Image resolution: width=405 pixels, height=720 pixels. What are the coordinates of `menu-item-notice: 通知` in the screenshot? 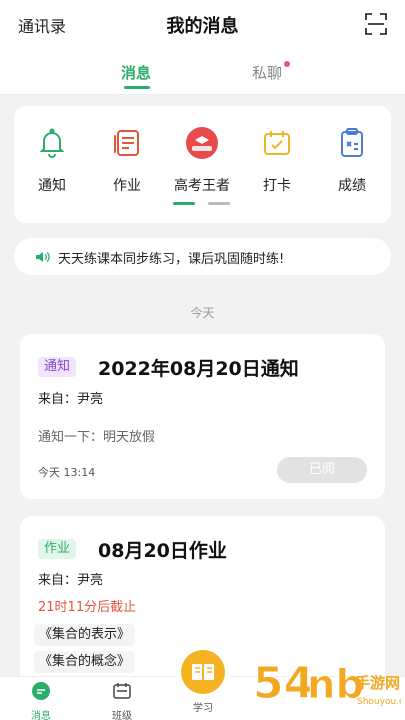 It's located at (52, 160).